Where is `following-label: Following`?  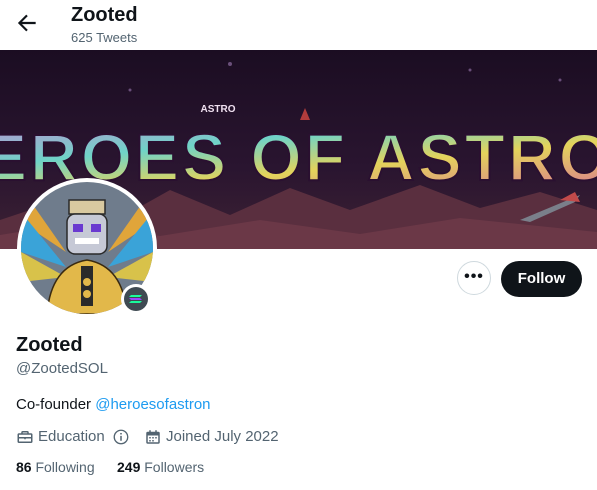 following-label: Following is located at coordinates (65, 467).